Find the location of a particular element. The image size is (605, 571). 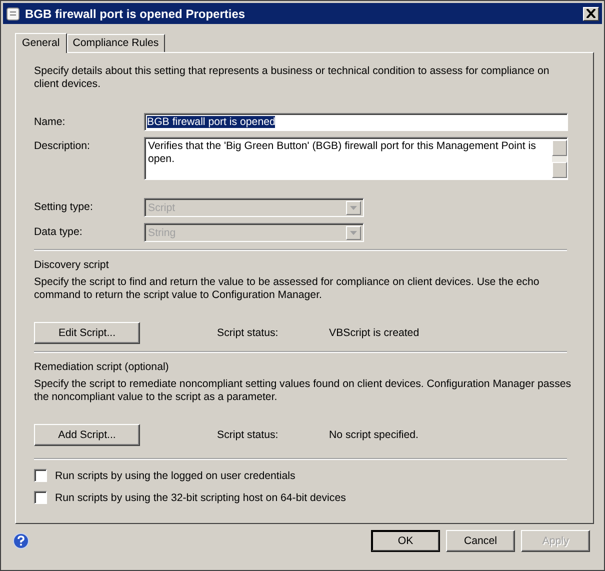

field-label: Setting type: is located at coordinates (64, 207).